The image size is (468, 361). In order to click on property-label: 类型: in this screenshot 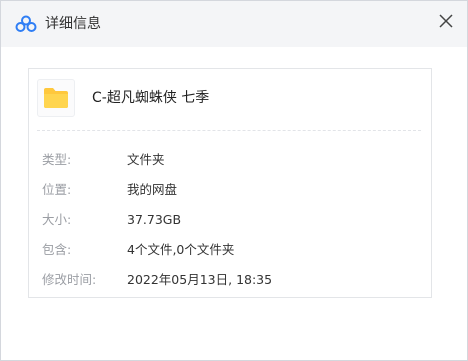, I will do `click(57, 159)`.